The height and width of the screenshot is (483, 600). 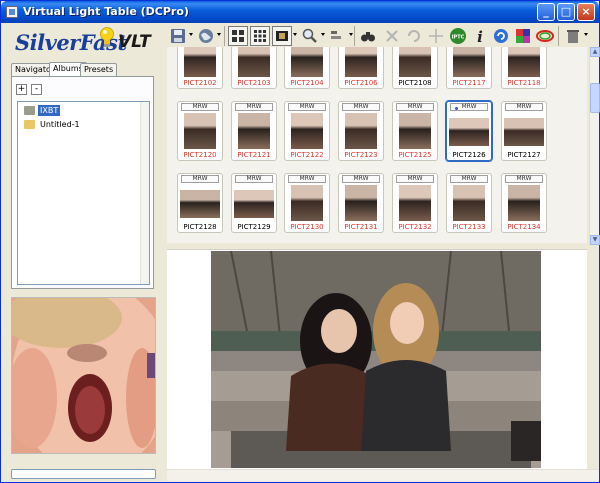 What do you see at coordinates (238, 36) in the screenshot?
I see `grid-large-icon` at bounding box center [238, 36].